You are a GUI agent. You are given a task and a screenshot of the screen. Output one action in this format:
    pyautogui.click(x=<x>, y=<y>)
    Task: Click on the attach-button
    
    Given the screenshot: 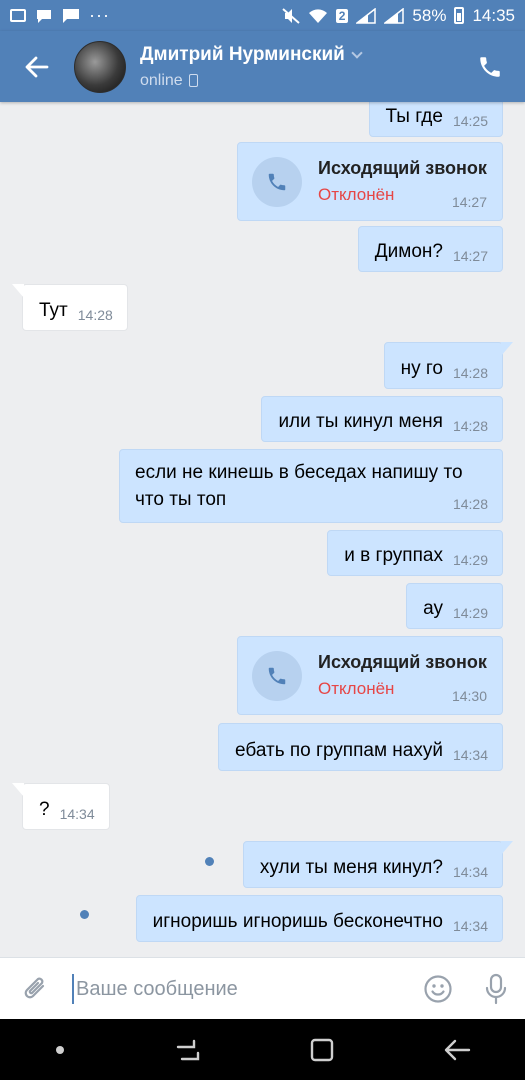 What is the action you would take?
    pyautogui.click(x=36, y=989)
    